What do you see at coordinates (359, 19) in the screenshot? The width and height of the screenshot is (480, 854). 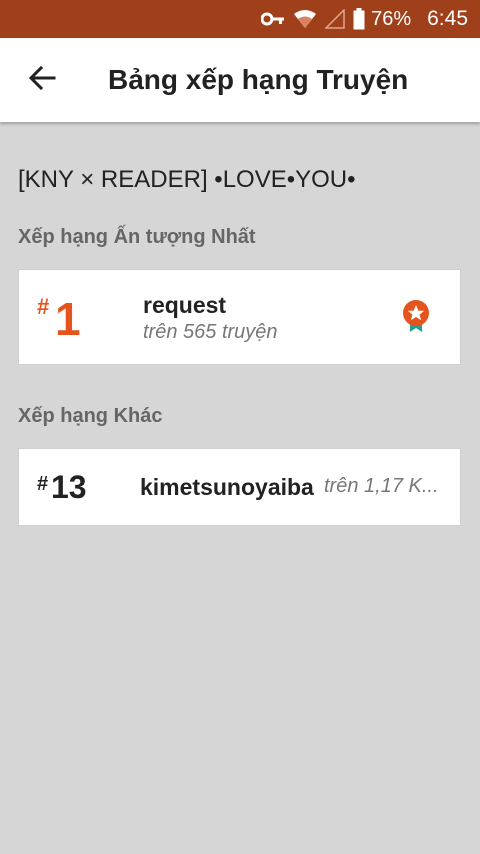 I see `battery-icon` at bounding box center [359, 19].